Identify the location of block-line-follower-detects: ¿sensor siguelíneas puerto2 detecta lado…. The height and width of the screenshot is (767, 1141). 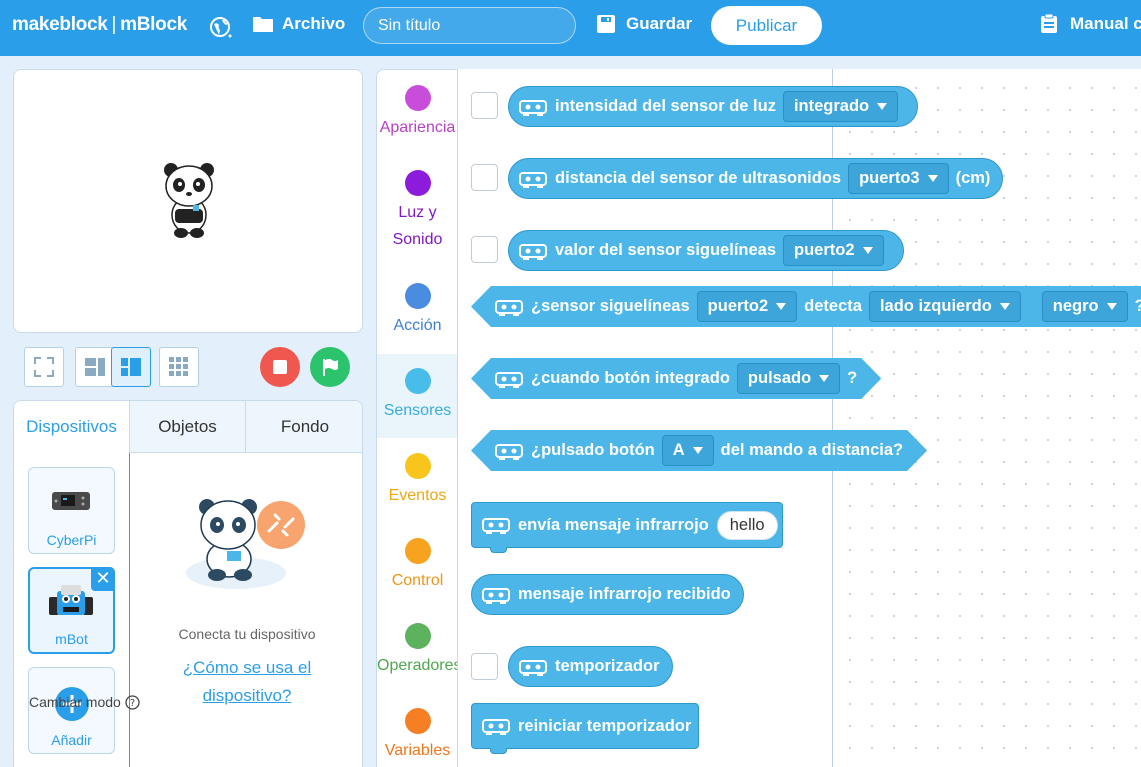
(806, 306).